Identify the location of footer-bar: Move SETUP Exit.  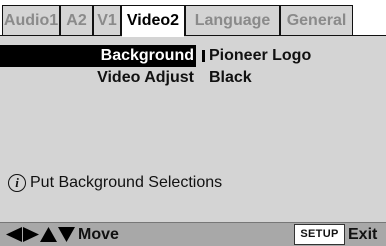
(193, 234).